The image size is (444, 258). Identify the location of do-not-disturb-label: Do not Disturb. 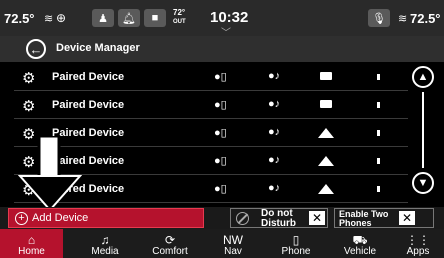
(278, 219).